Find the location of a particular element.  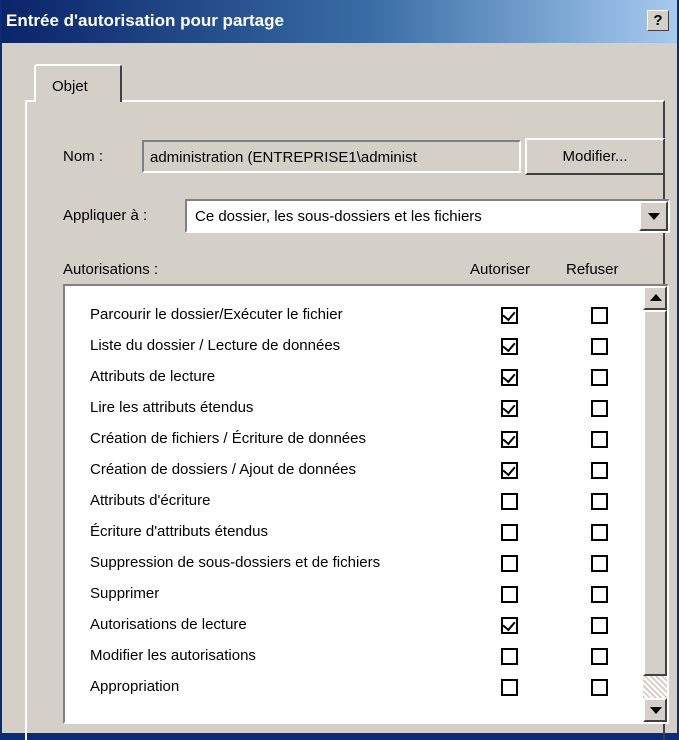

permission-row: Attributs d'écriture is located at coordinates (350, 501).